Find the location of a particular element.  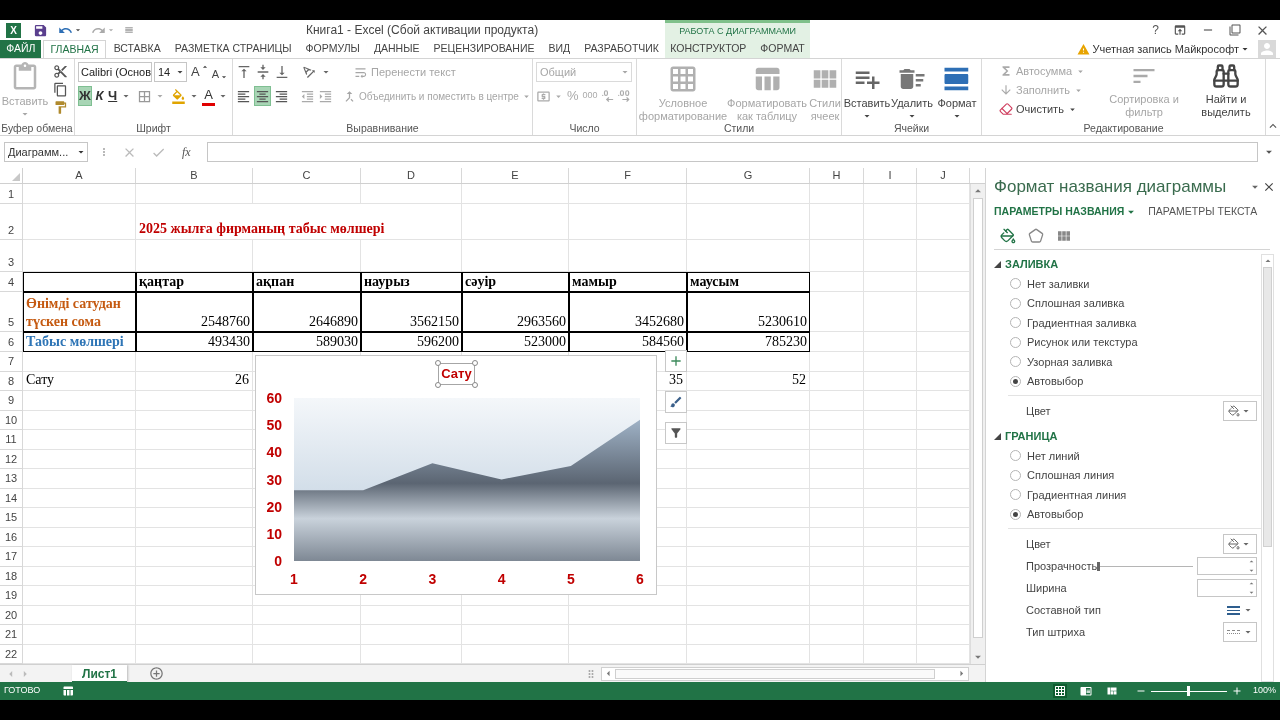

ribbon-button: Очистить is located at coordinates (1048, 109).